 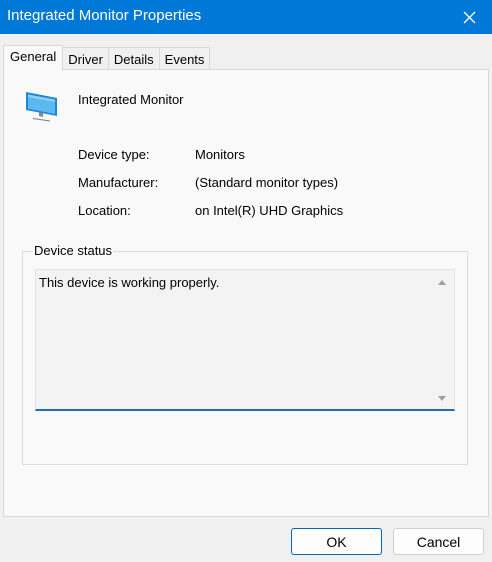 I want to click on tab-strip: General Driver Details Events, so click(x=107, y=58).